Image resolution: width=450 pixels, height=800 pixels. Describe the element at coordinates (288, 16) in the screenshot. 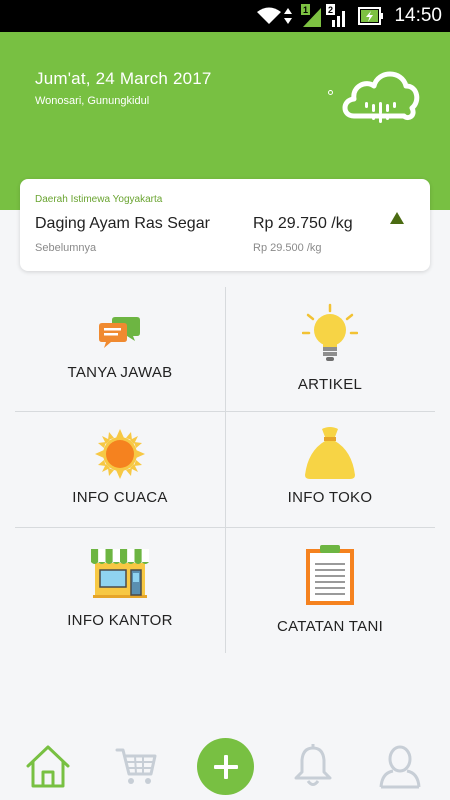

I see `data-arrows-icon` at that location.